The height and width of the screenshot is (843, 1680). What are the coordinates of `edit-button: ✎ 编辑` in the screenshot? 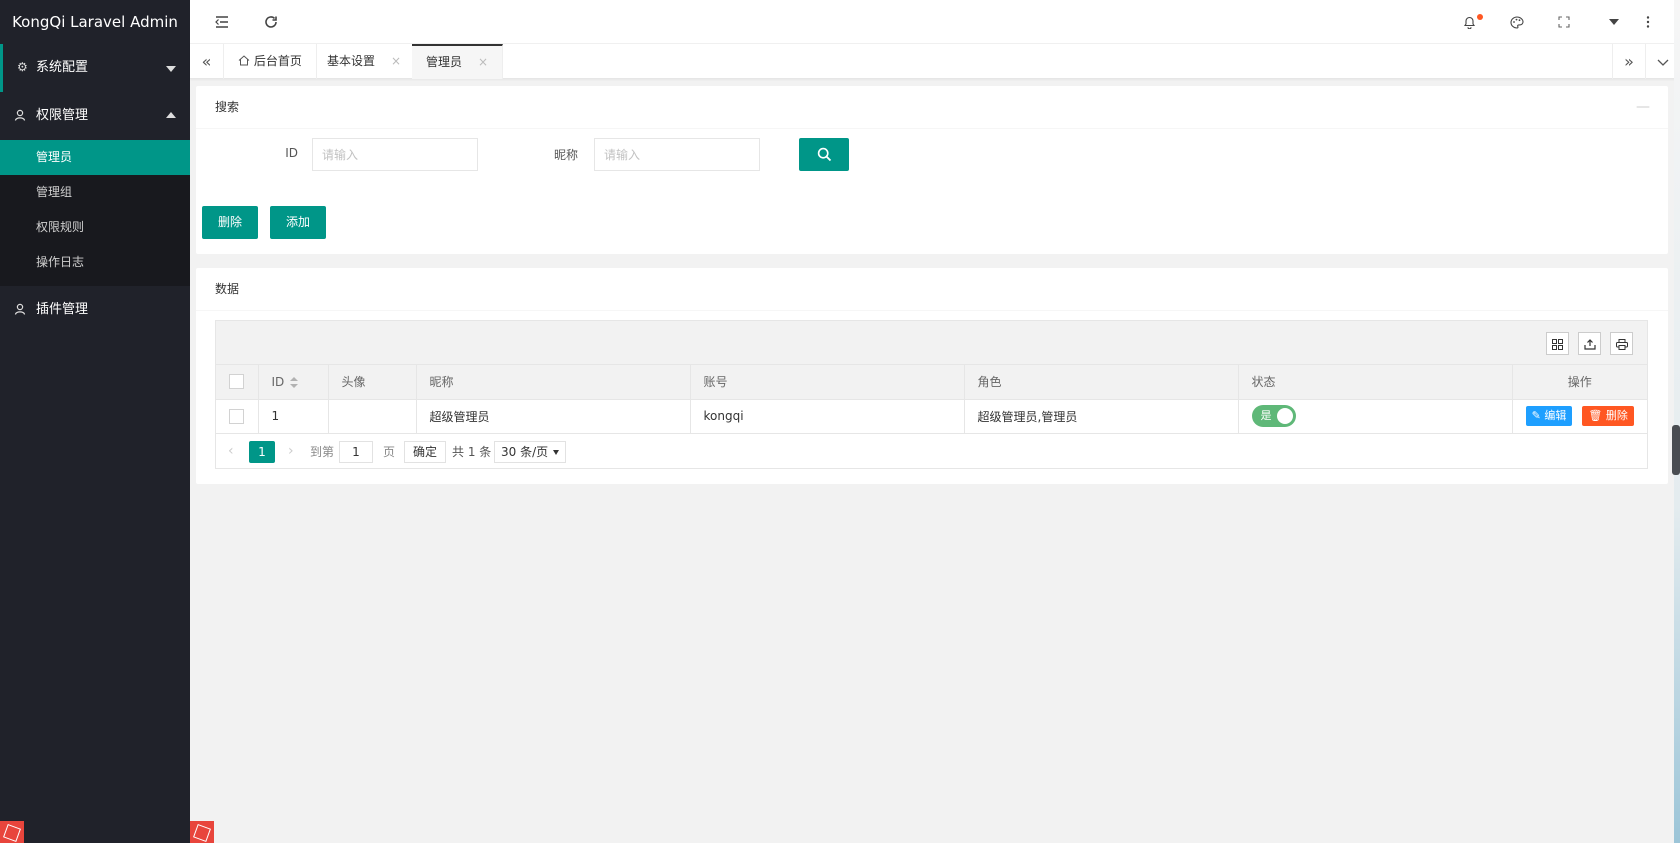 It's located at (1549, 416).